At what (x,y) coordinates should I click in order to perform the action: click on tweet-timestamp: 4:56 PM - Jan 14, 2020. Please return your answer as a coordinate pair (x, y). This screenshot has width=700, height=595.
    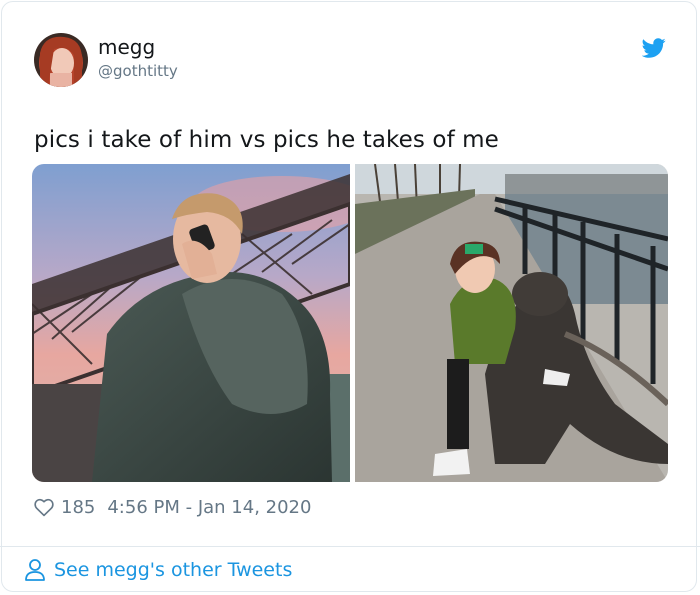
    Looking at the image, I should click on (209, 507).